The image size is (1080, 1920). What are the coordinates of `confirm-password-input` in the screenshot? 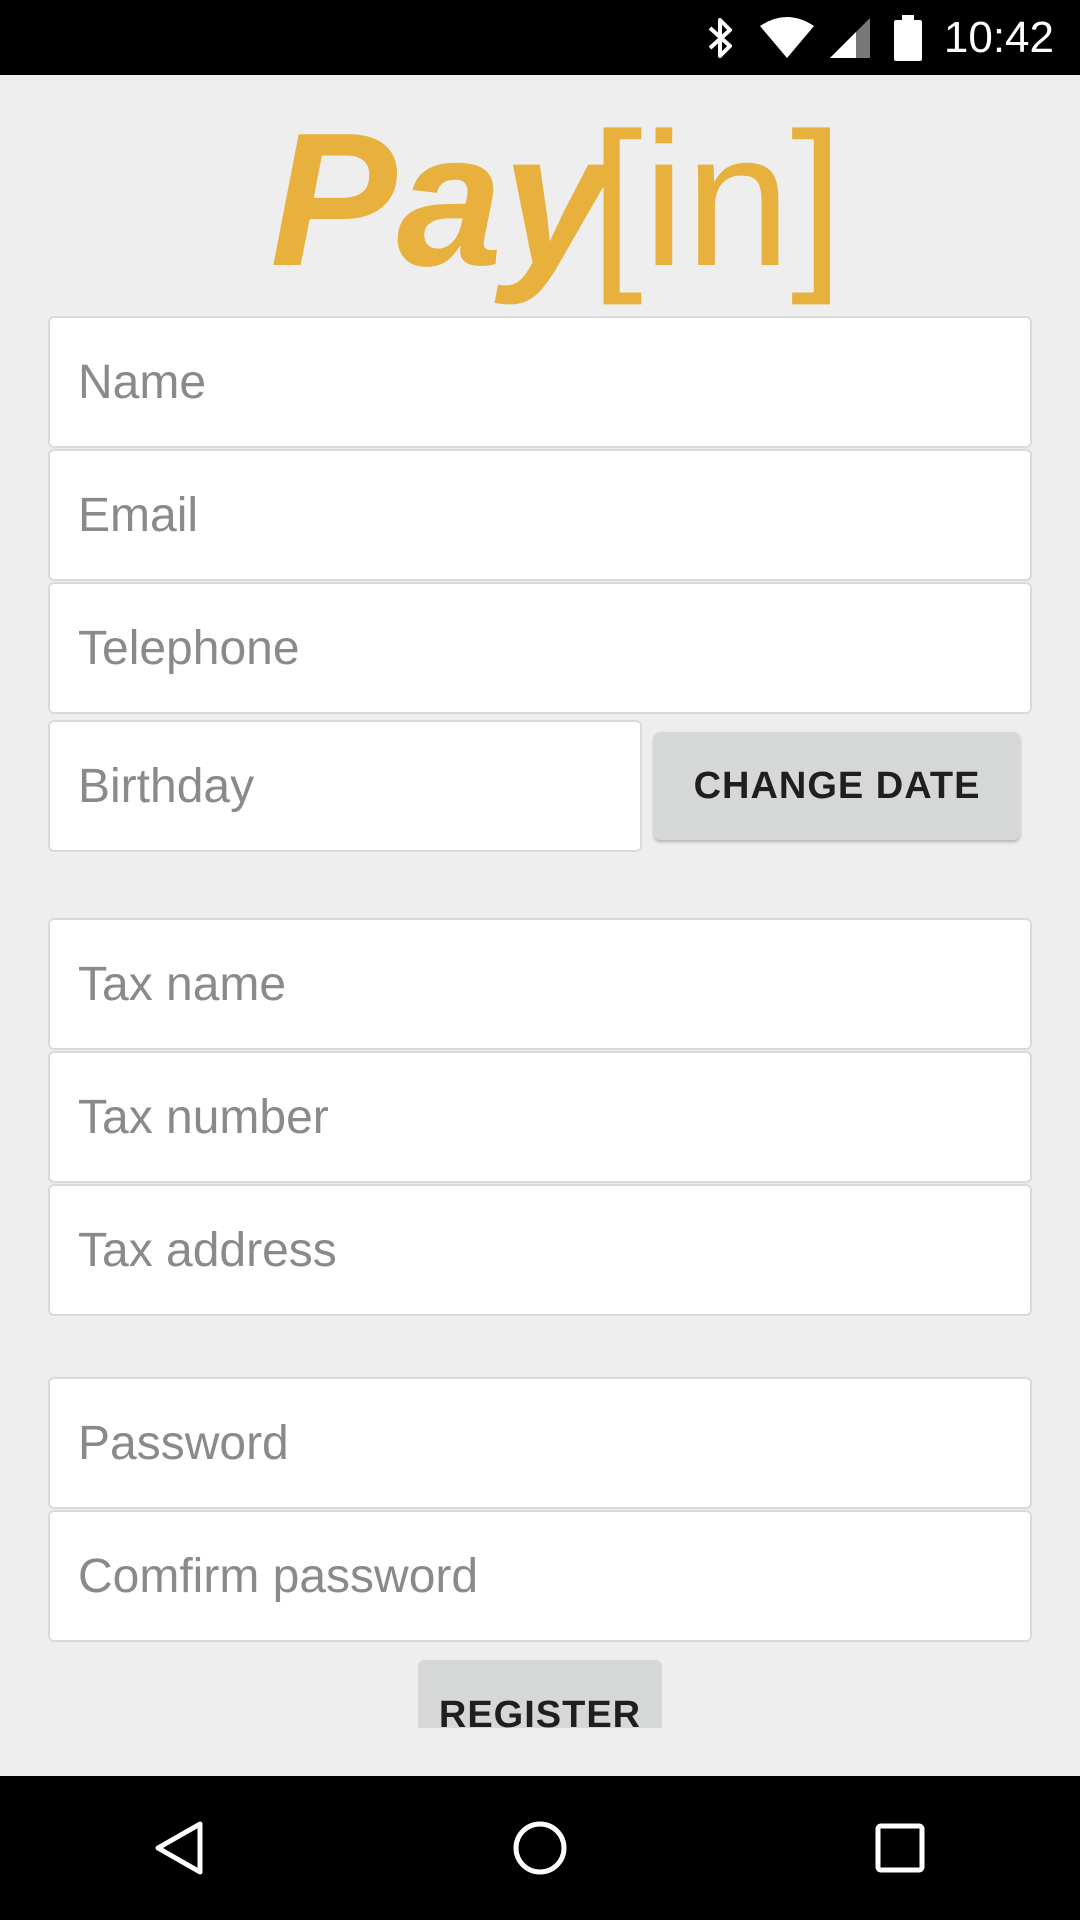 It's located at (554, 1576).